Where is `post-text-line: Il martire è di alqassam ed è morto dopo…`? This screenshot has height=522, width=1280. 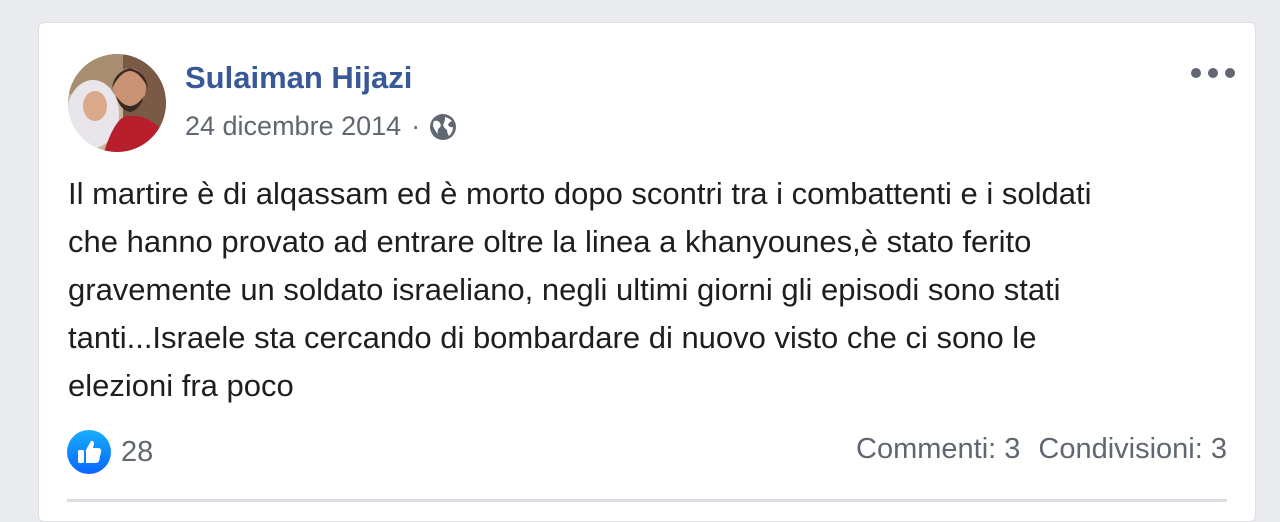
post-text-line: Il martire è di alqassam ed è morto dopo… is located at coordinates (580, 193).